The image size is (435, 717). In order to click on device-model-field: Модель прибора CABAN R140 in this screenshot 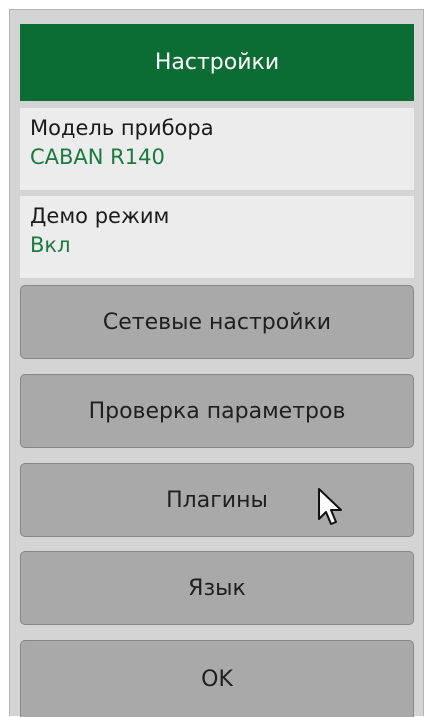, I will do `click(217, 149)`.